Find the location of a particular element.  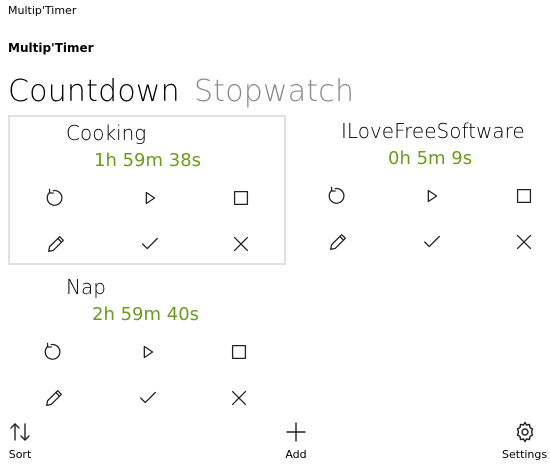

timer-name: Cooking is located at coordinates (106, 133).